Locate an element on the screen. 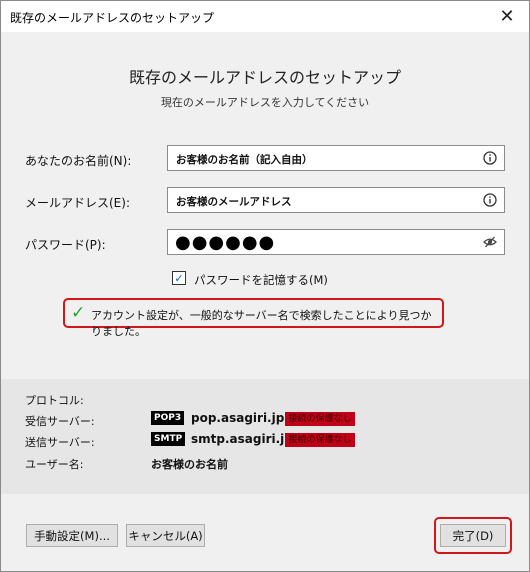 The image size is (530, 572). outgoing-protocol-badge: SMTP is located at coordinates (168, 439).